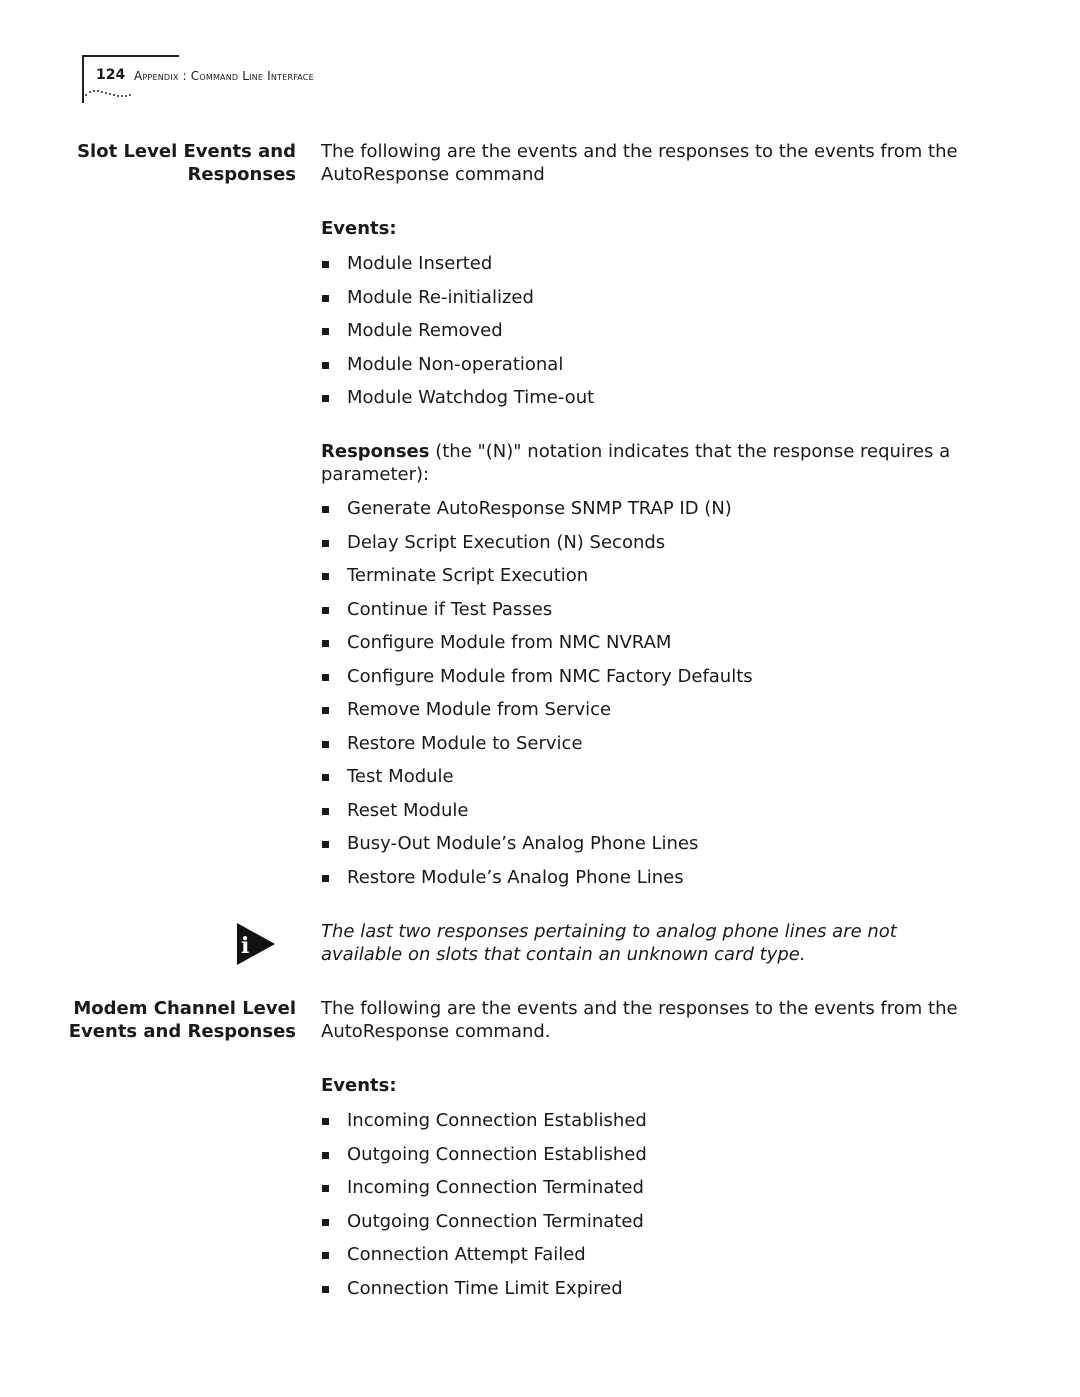  Describe the element at coordinates (111, 75) in the screenshot. I see `page-number: 124` at that location.